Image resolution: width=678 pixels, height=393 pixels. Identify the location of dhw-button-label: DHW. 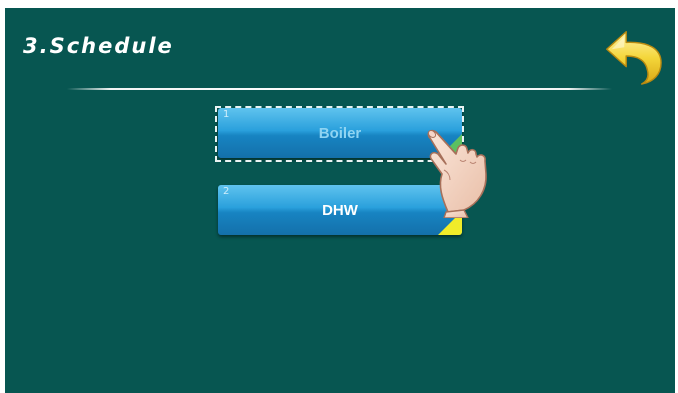
(340, 210).